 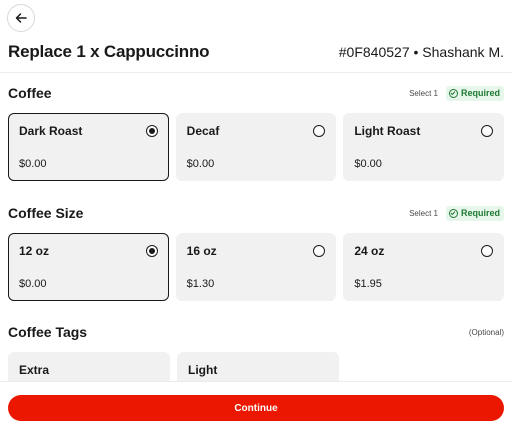 What do you see at coordinates (424, 147) in the screenshot?
I see `option-light-roast: Light Roast $0.00` at bounding box center [424, 147].